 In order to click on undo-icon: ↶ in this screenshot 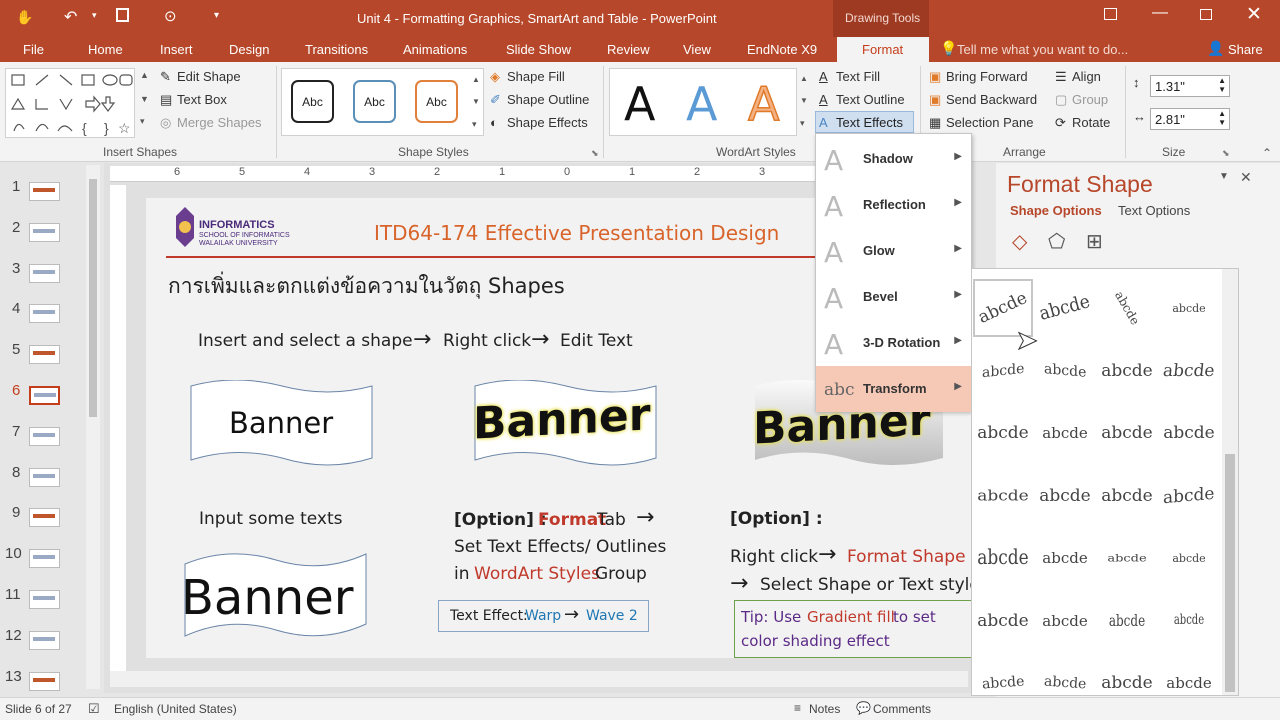, I will do `click(70, 17)`.